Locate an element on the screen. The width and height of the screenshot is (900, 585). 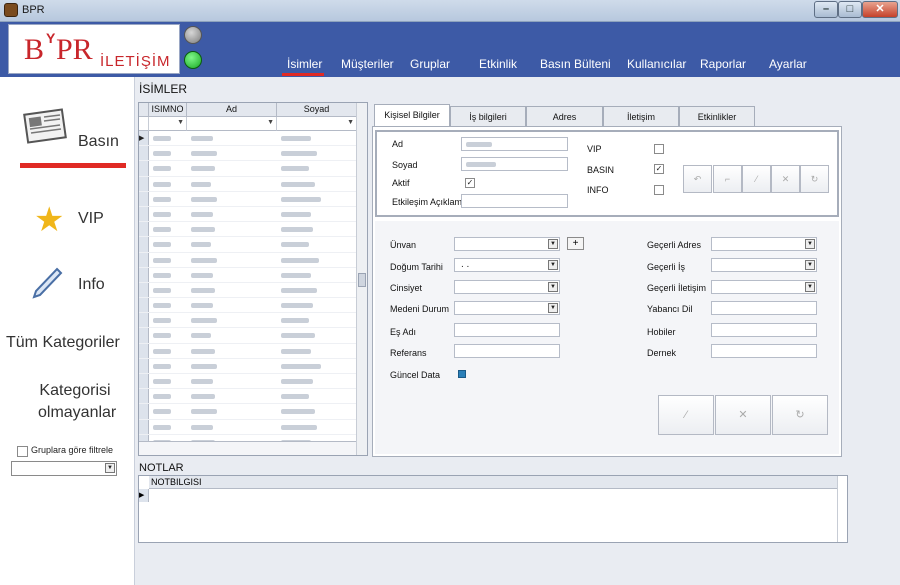
basin-checkbox: ✓ is located at coordinates (659, 169).